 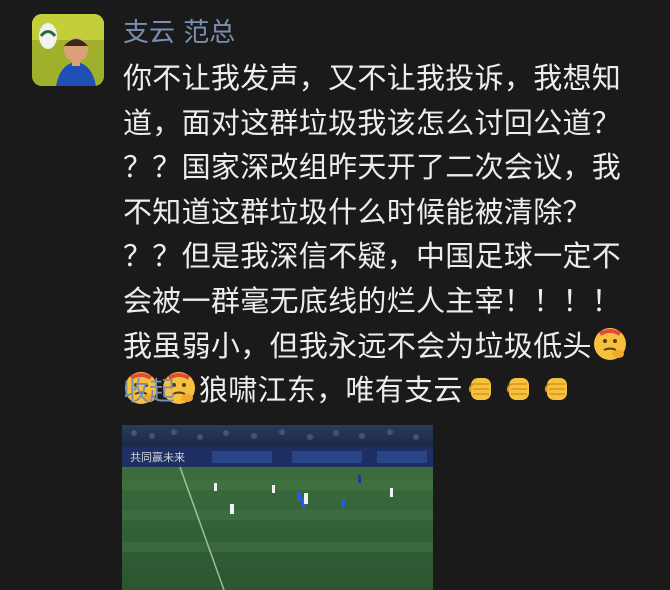 What do you see at coordinates (372, 167) in the screenshot?
I see `post-line: ？？国家深改组昨天开了二次会议，我` at bounding box center [372, 167].